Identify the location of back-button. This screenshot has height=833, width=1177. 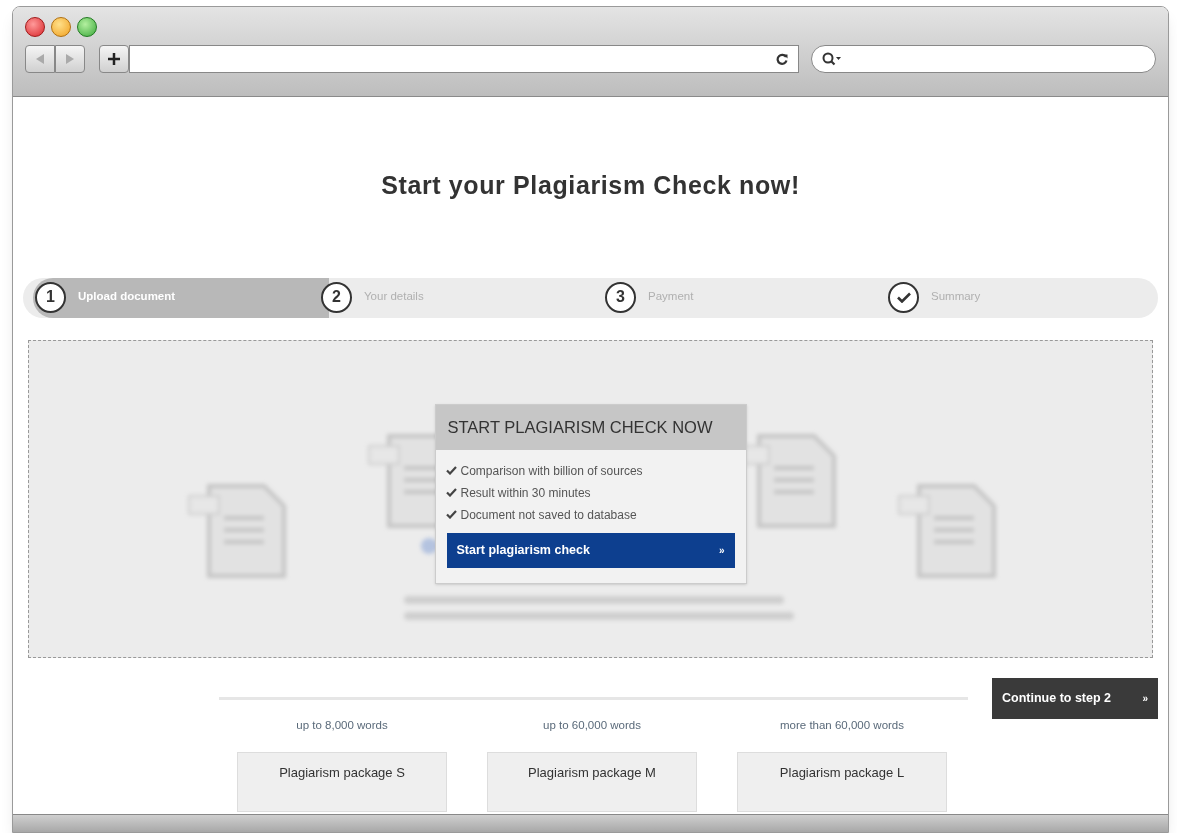
(40, 59).